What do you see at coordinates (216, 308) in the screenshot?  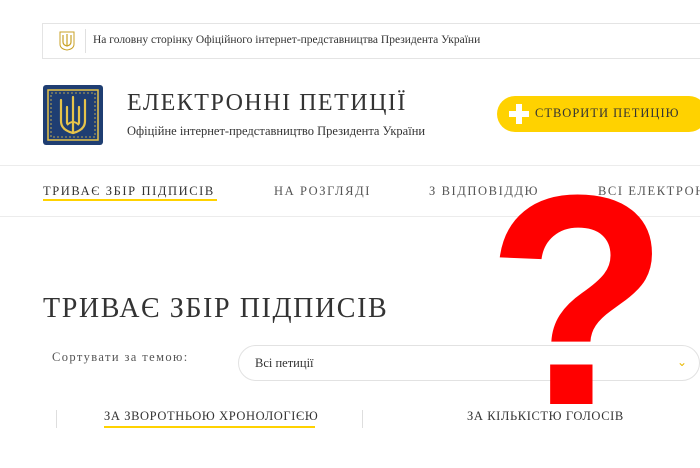 I see `page-title: ТРИВАЄ ЗБІР ПІДПИСІВ` at bounding box center [216, 308].